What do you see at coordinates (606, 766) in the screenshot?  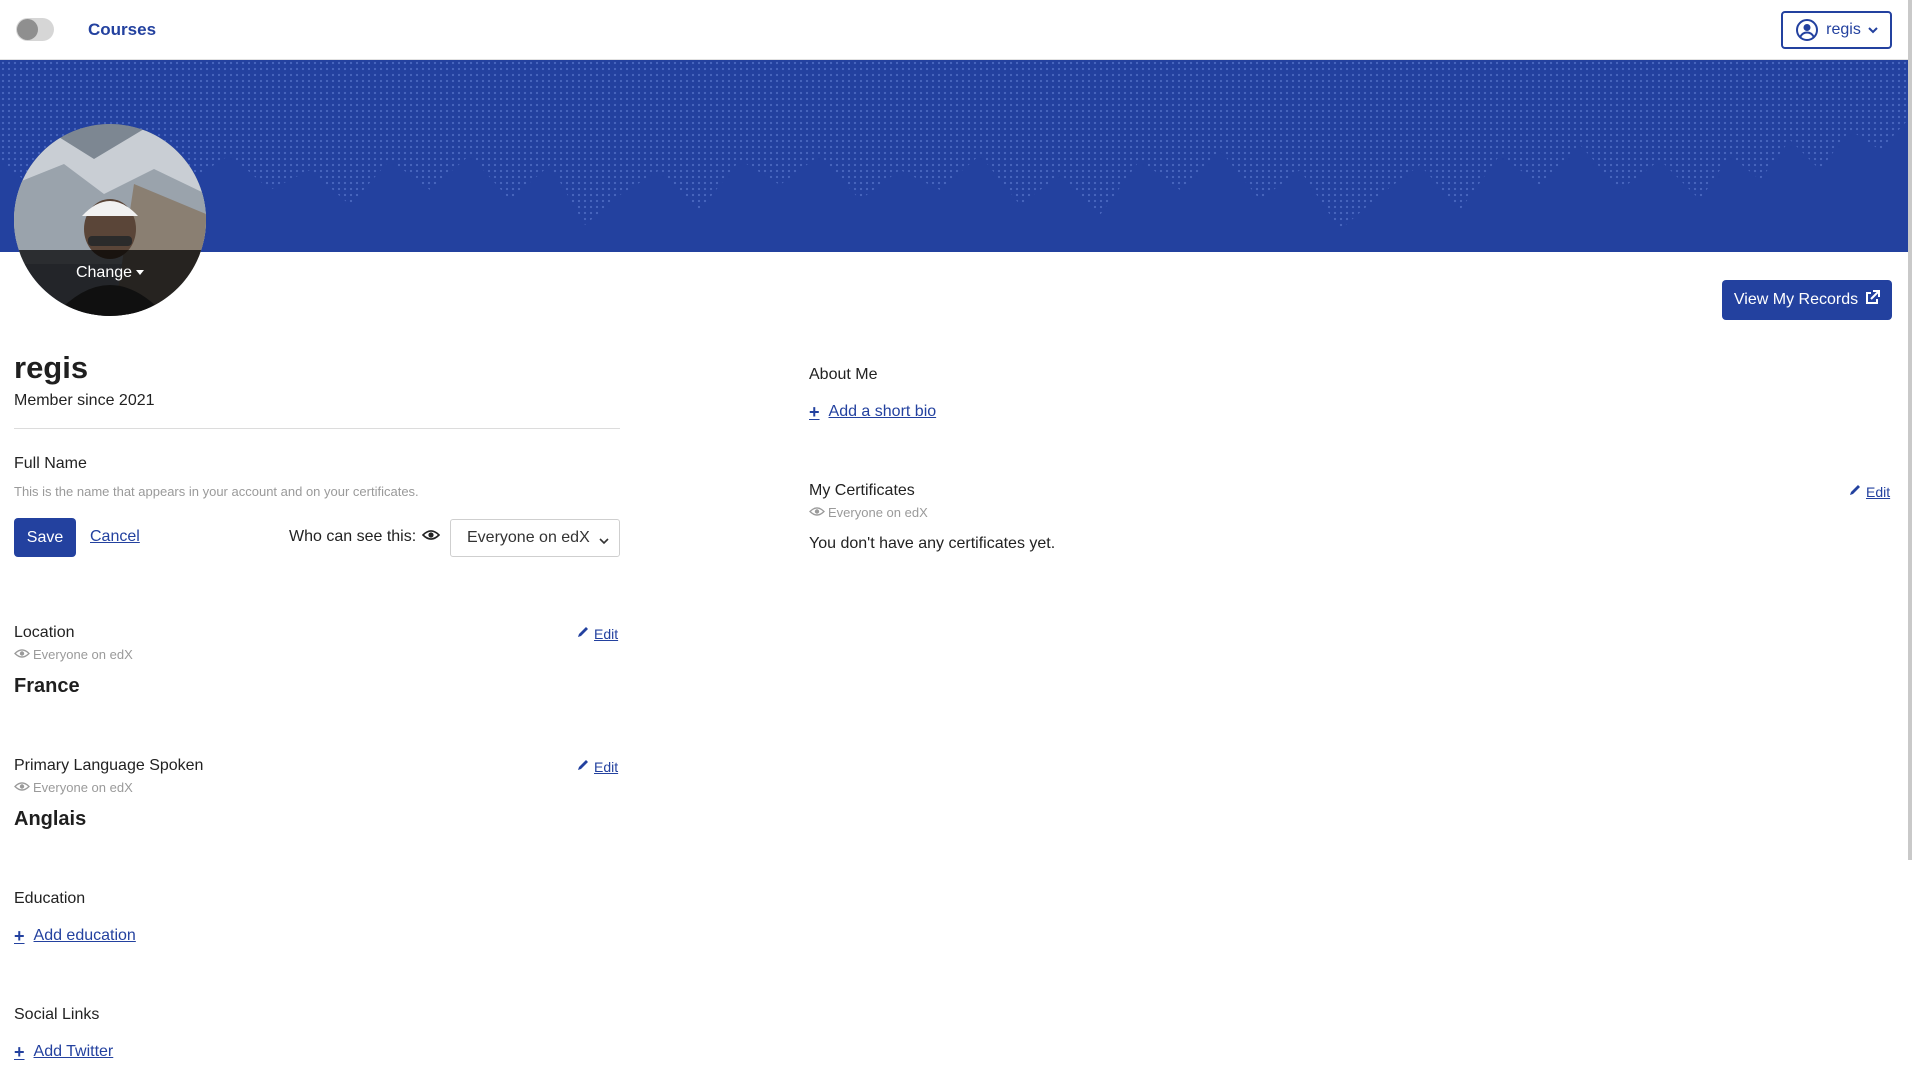 I see `language-edit-label: Edit` at bounding box center [606, 766].